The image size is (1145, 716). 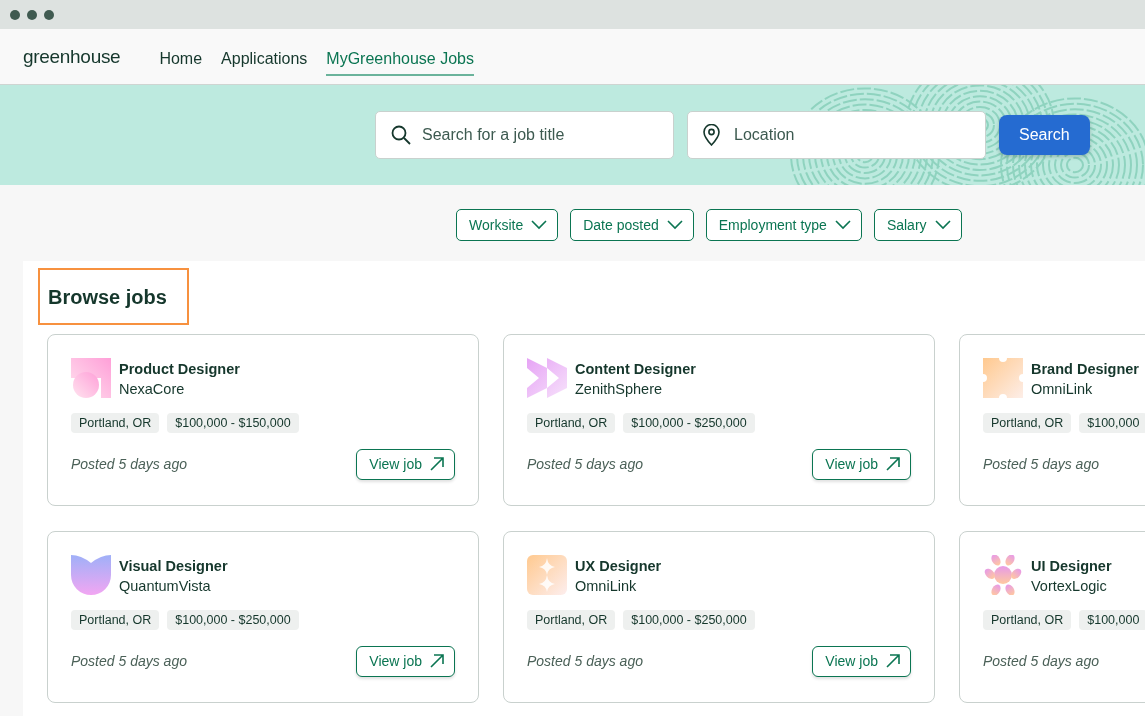 What do you see at coordinates (711, 135) in the screenshot?
I see `map-pin-icon` at bounding box center [711, 135].